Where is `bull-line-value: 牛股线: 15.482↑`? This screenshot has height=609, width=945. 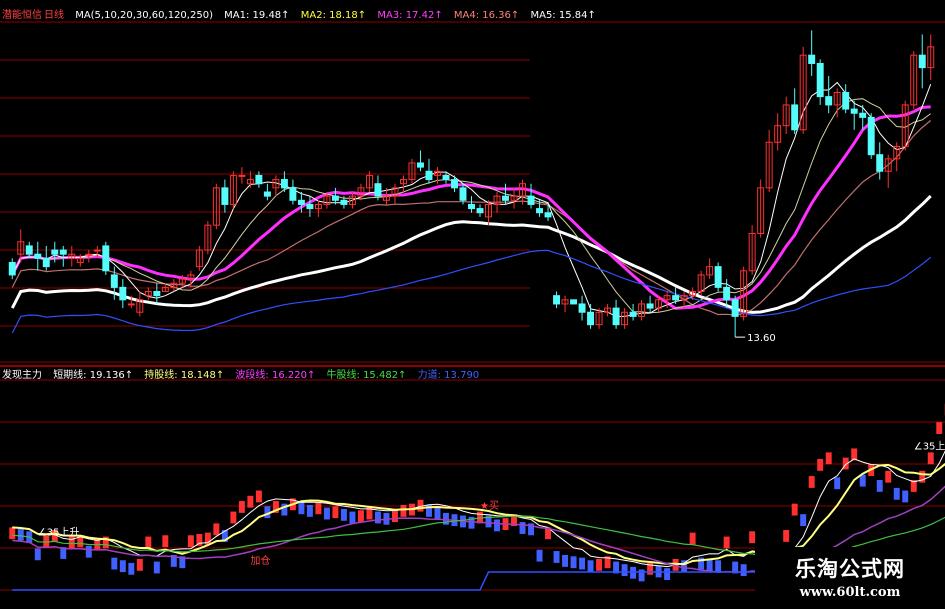 bull-line-value: 牛股线: 15.482↑ is located at coordinates (366, 375).